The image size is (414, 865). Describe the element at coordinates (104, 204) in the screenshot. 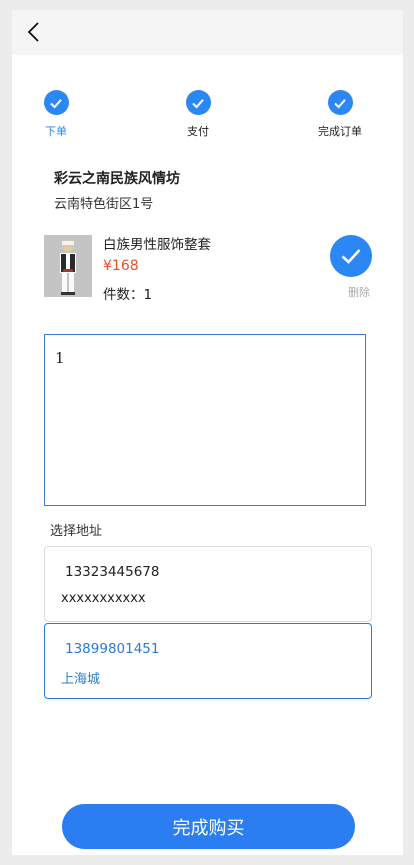

I see `shop-address: 云南特色街区1号` at that location.